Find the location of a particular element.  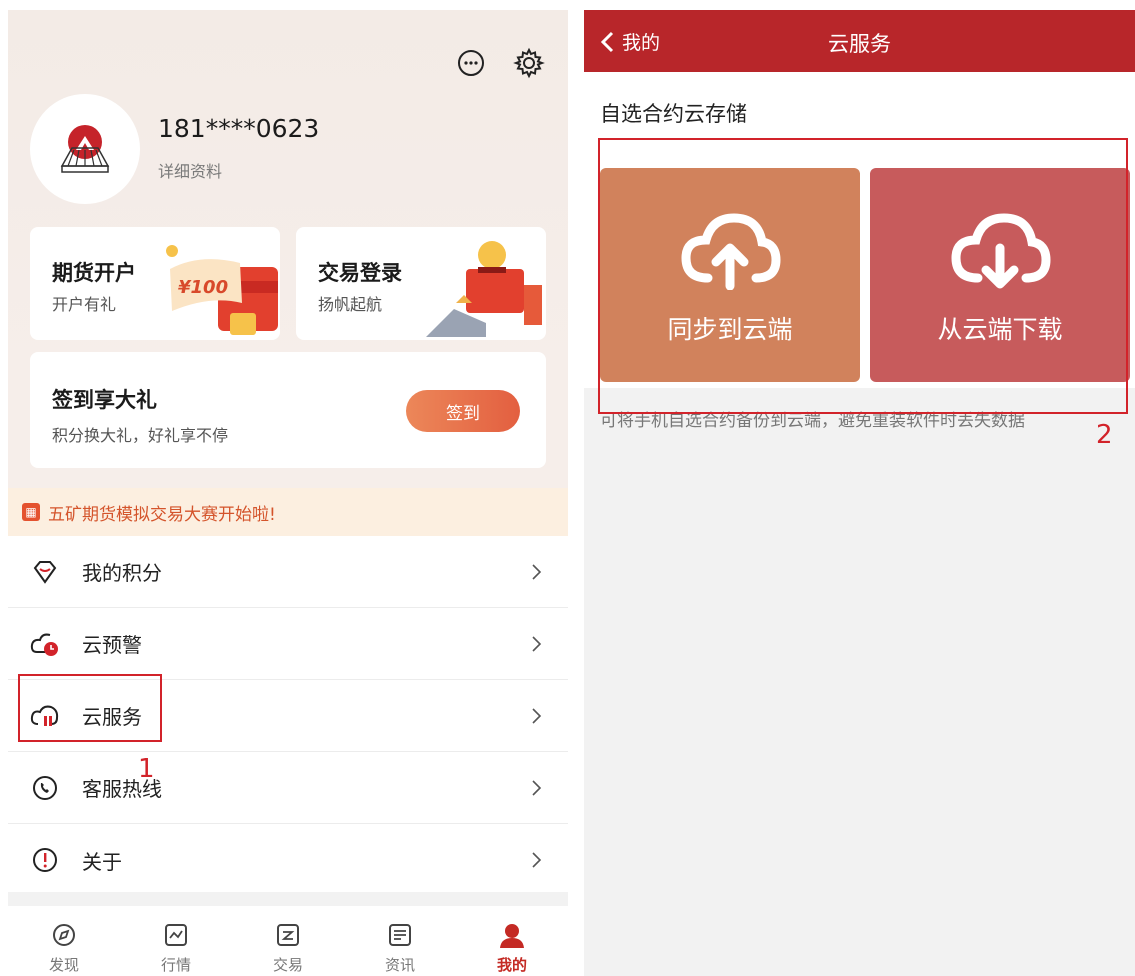

message-icon is located at coordinates (471, 63).